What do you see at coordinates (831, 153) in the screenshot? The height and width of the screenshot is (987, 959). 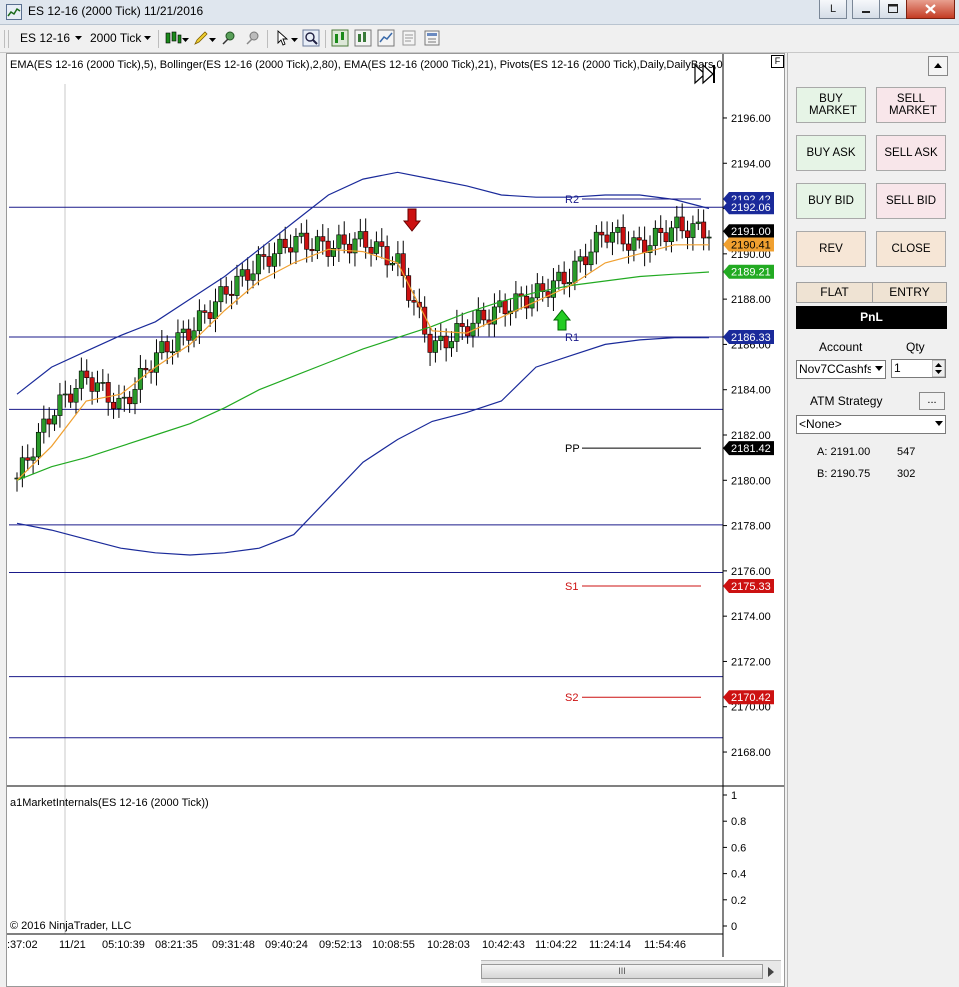 I see `buy-ask-button: BUY ASK` at bounding box center [831, 153].